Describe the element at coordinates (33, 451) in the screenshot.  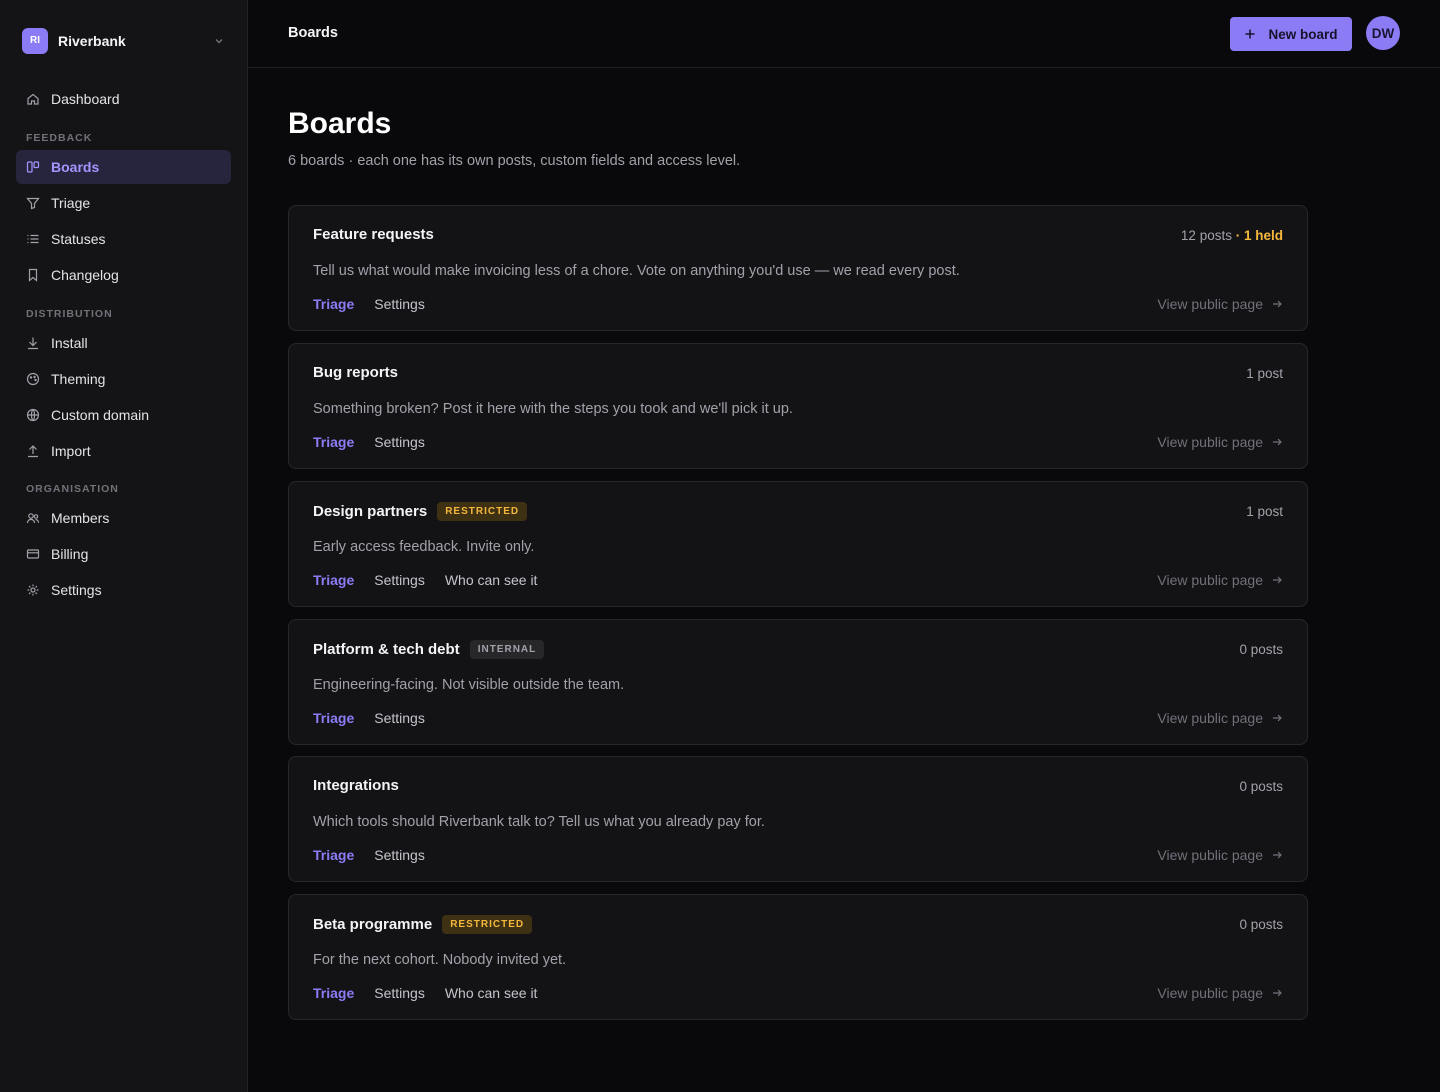
I see `upload-icon` at that location.